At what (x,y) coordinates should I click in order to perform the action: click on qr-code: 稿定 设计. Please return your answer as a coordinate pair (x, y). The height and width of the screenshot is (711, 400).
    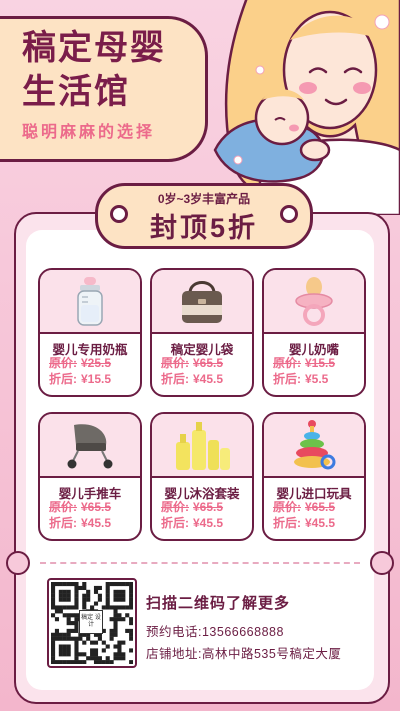
    Looking at the image, I should click on (92, 623).